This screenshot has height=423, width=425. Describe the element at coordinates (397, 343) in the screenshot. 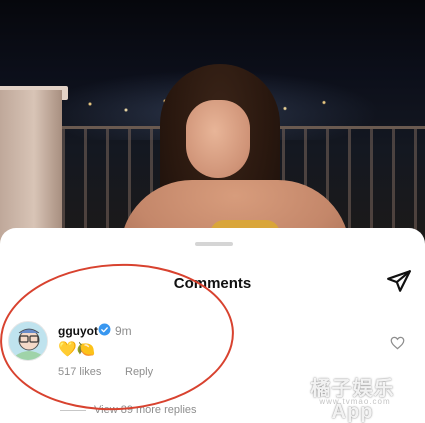

I see `heart-icon` at that location.